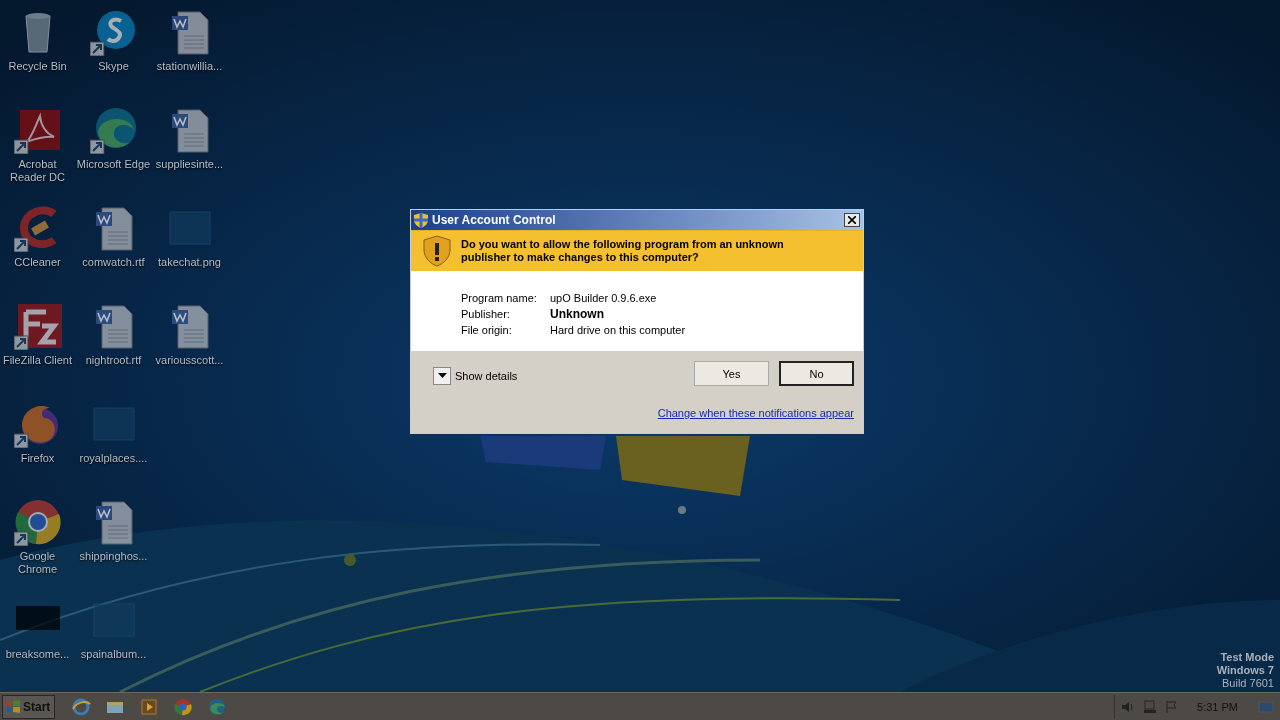 The height and width of the screenshot is (720, 1280). What do you see at coordinates (494, 220) in the screenshot?
I see `window-title: User Account Control` at bounding box center [494, 220].